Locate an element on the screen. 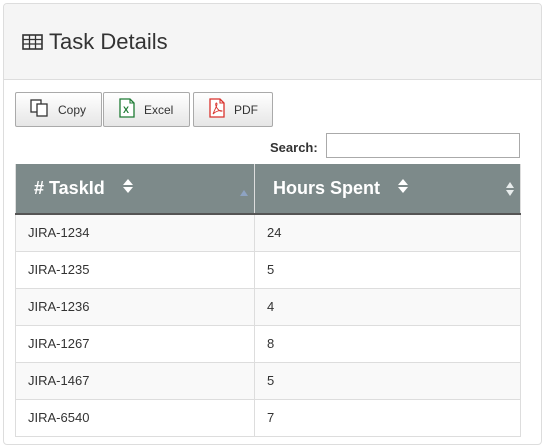  excel-icon: X is located at coordinates (127, 109).